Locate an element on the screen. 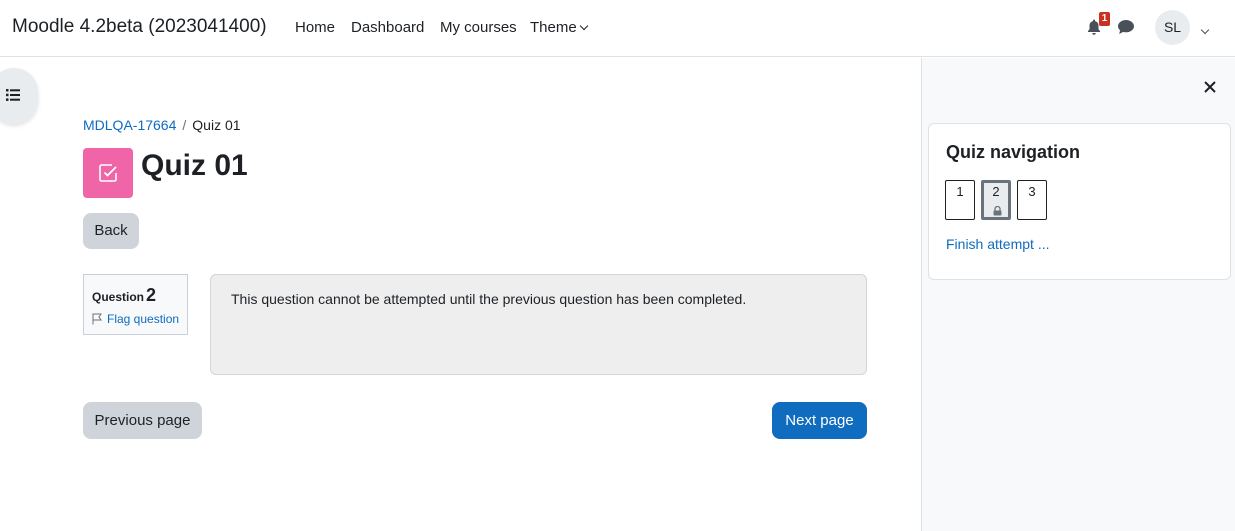 The image size is (1235, 531). list-icon is located at coordinates (13, 95).